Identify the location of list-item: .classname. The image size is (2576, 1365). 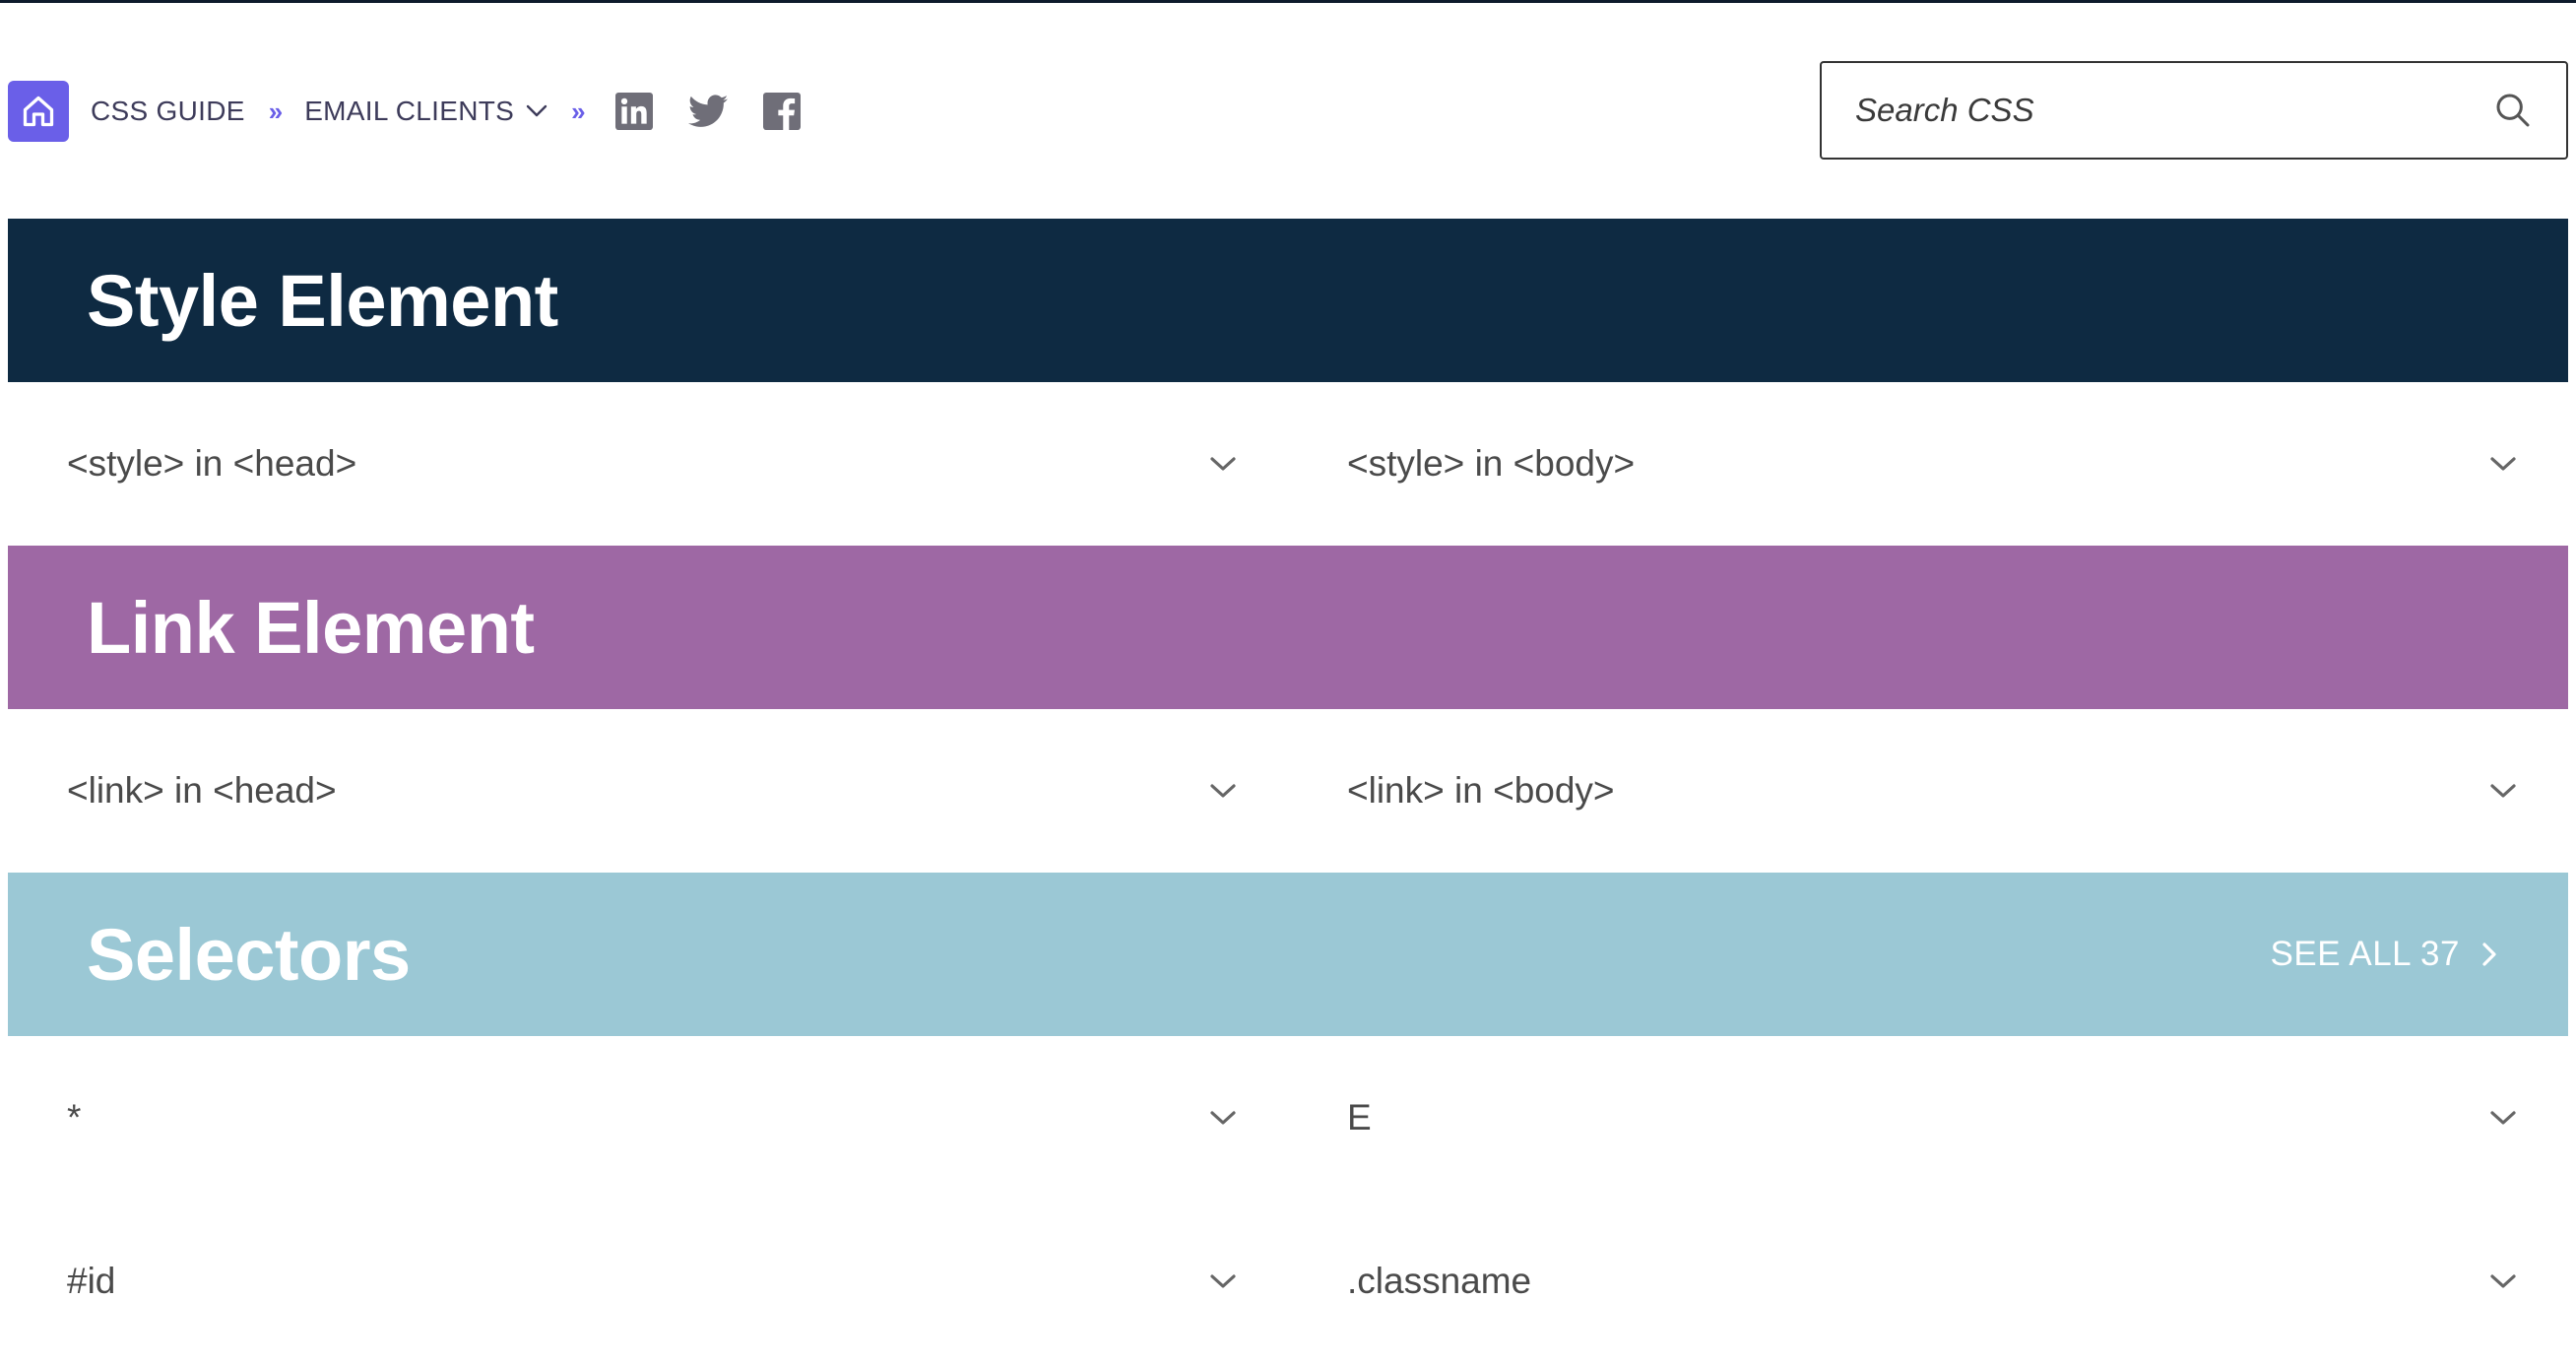
(1933, 1281).